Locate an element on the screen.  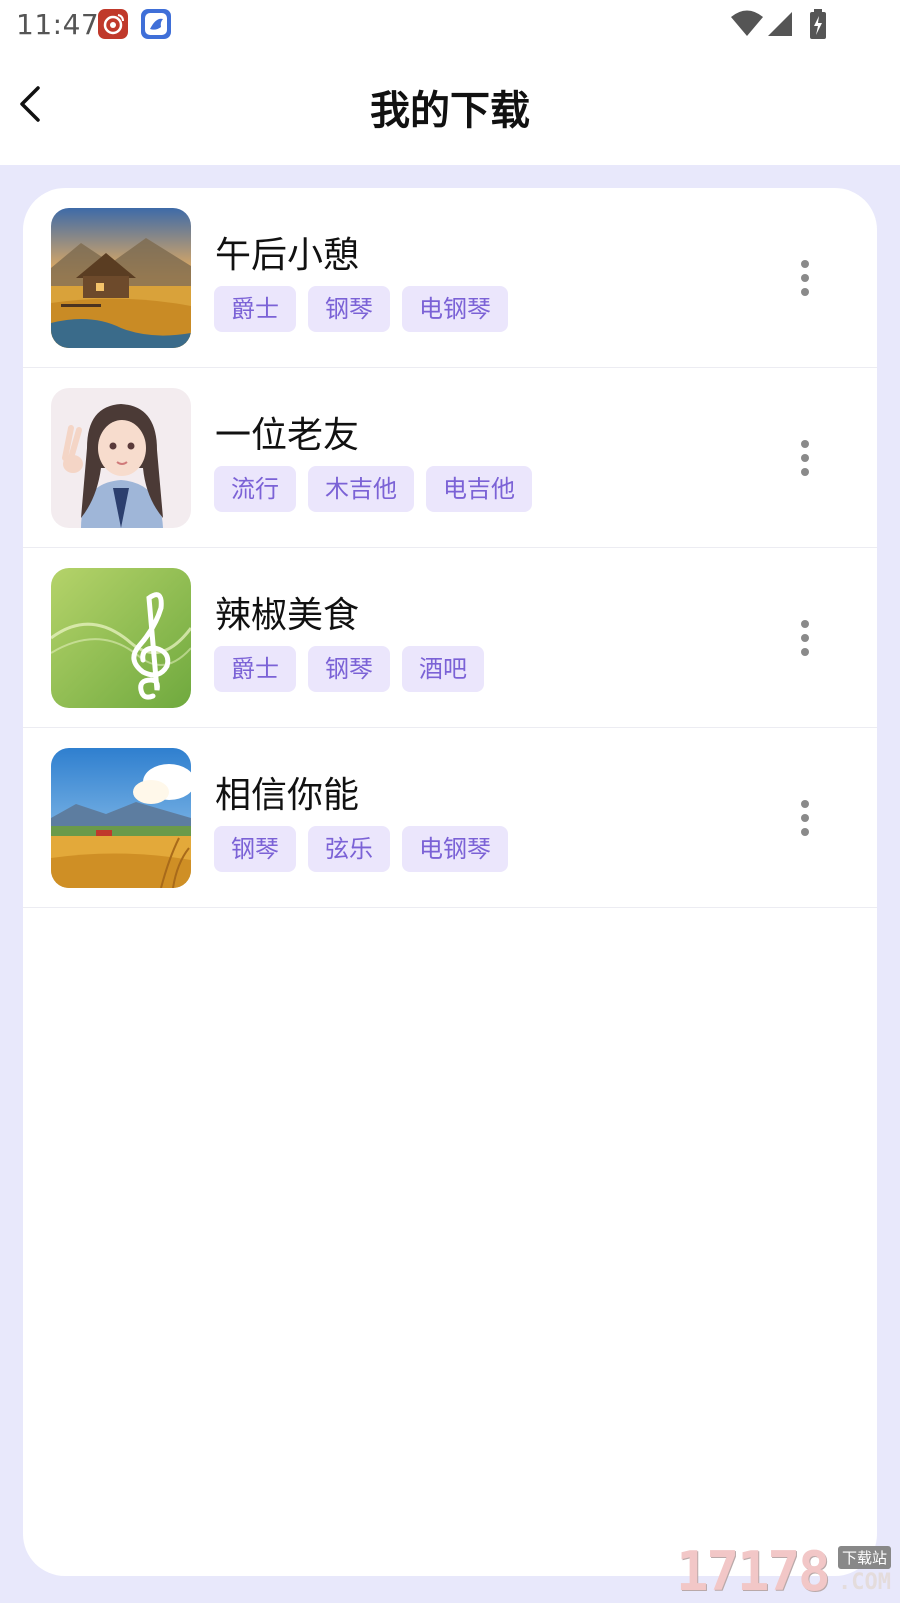
weibo-icon is located at coordinates (113, 24).